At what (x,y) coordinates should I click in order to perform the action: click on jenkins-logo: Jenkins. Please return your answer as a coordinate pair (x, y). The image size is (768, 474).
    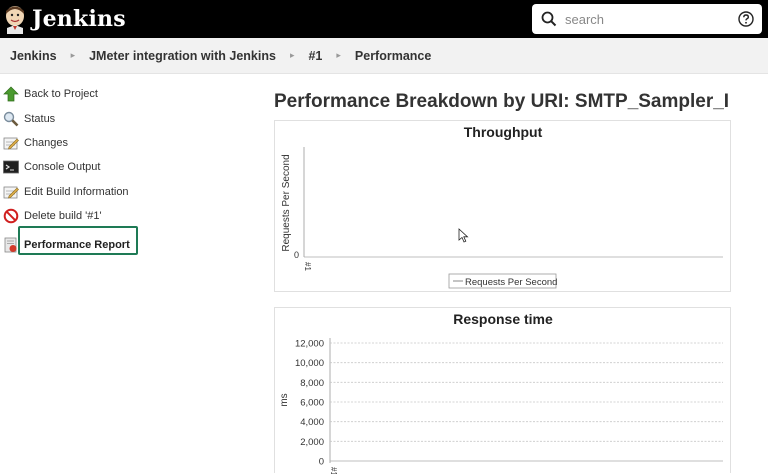
    Looking at the image, I should click on (63, 19).